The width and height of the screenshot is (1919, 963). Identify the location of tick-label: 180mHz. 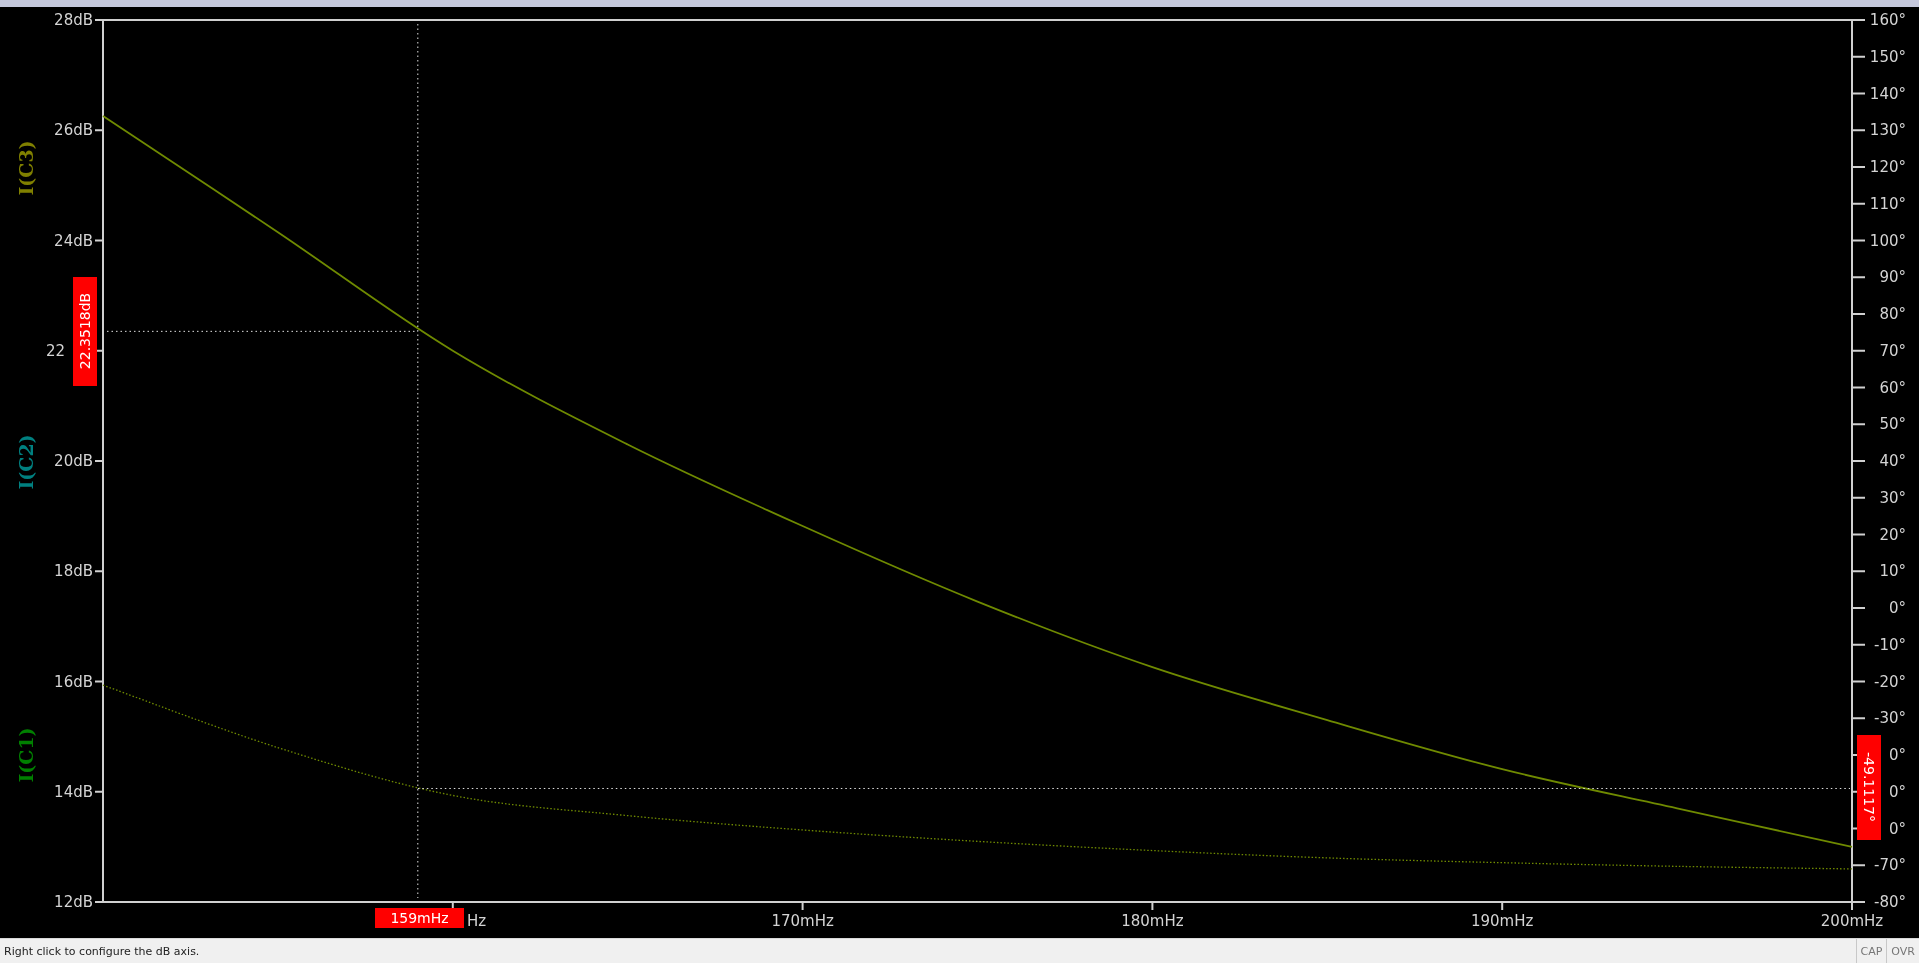
(1152, 921).